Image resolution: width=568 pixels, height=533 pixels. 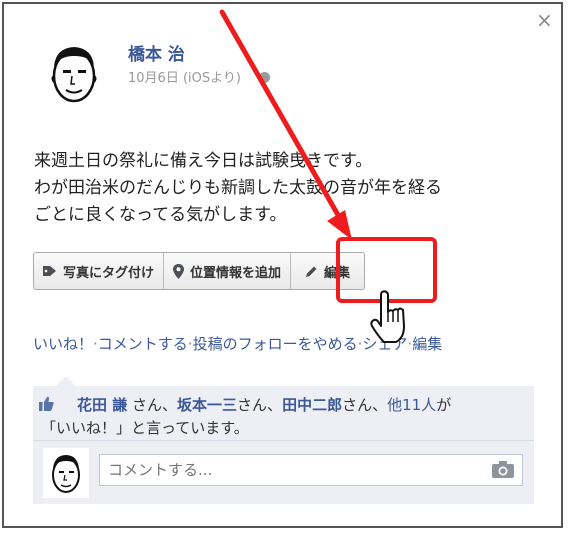 I want to click on likes-tail: 「いいね！」と言っています。, so click(x=145, y=428).